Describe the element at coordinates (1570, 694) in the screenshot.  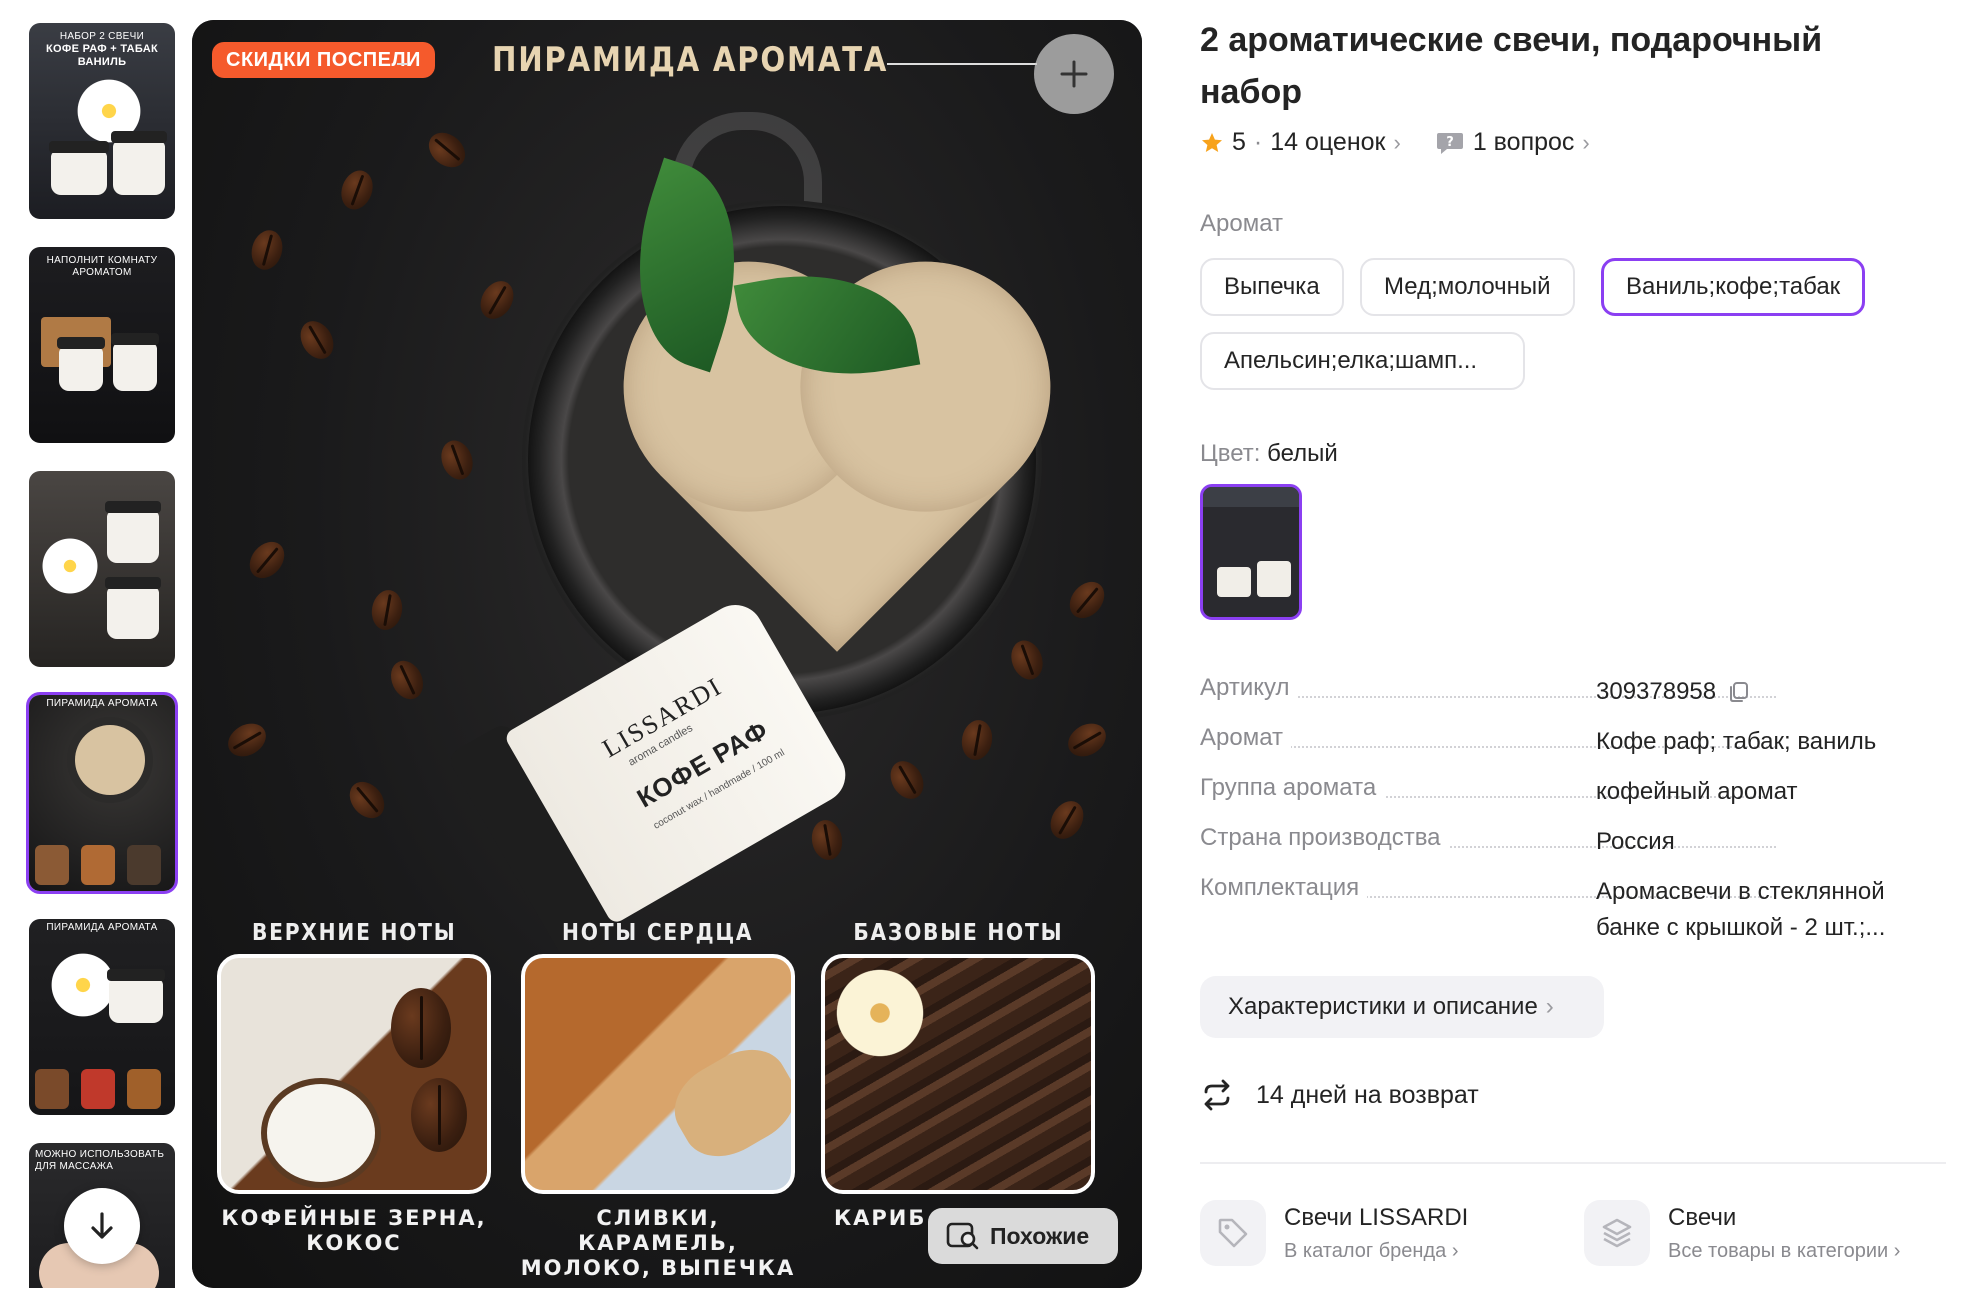
I see `spec-article: Артикул 309378958` at that location.